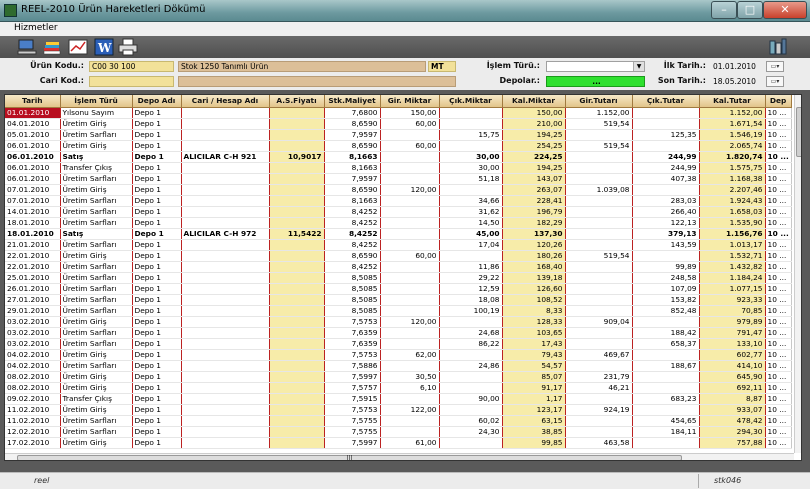  I want to click on printer-icon, so click(128, 47).